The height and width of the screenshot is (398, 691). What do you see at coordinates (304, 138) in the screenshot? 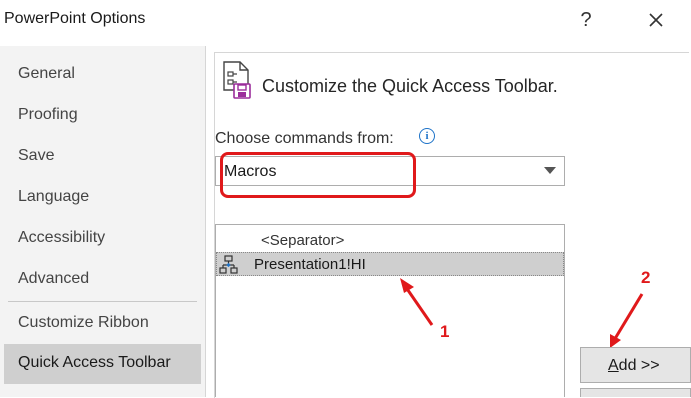
I see `choose-commands-label: Choose commands from:` at bounding box center [304, 138].